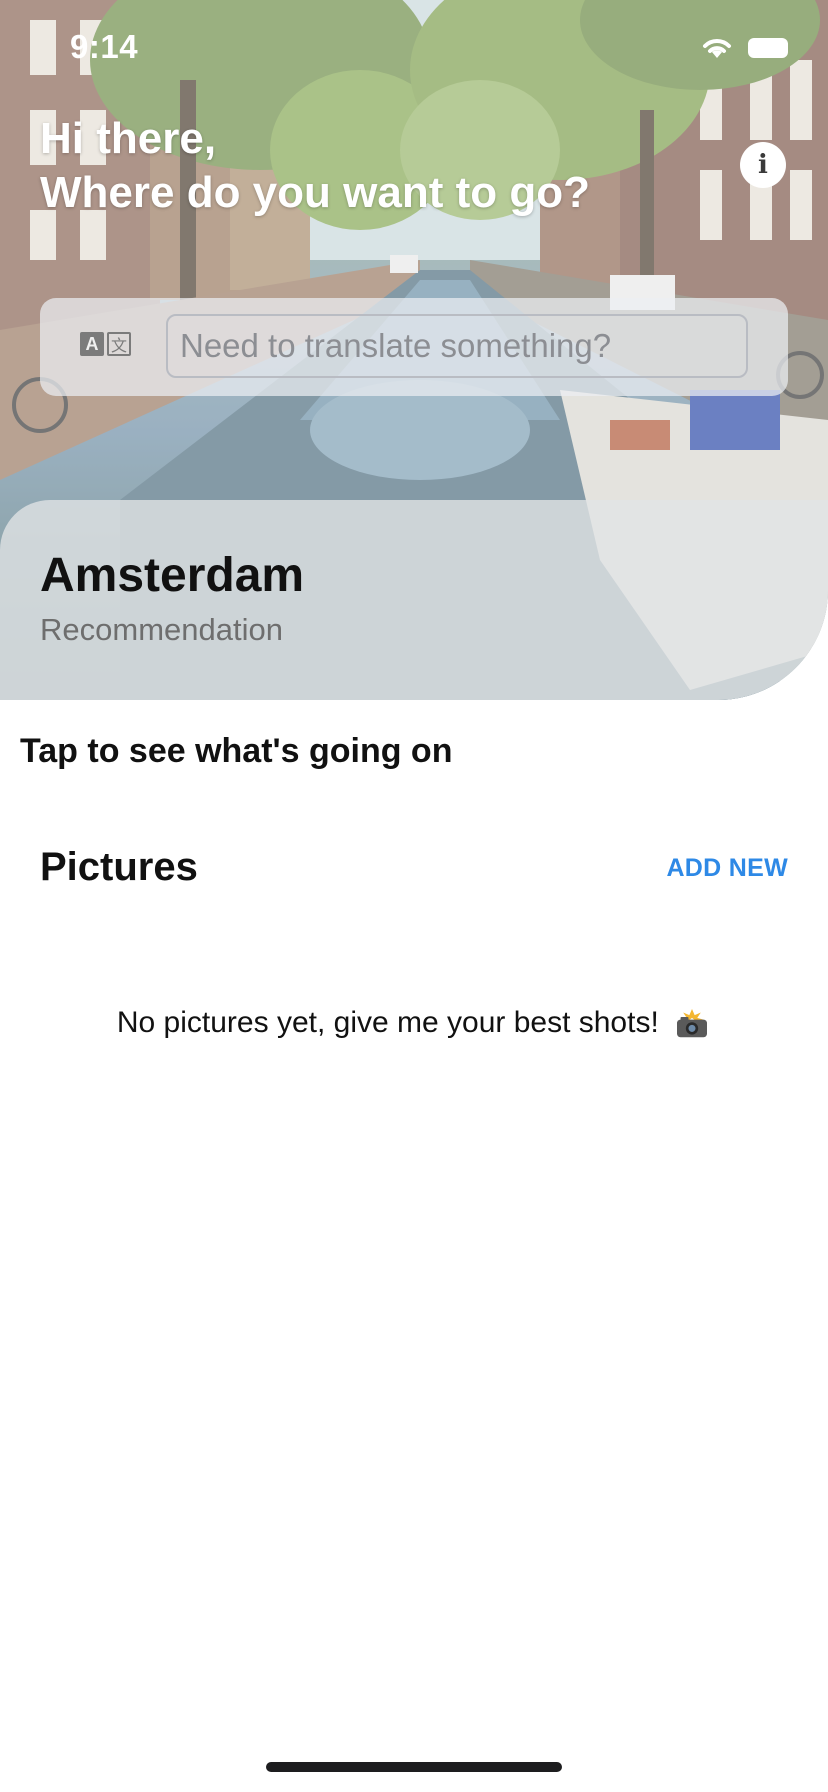  What do you see at coordinates (717, 48) in the screenshot?
I see `wifi-icon` at bounding box center [717, 48].